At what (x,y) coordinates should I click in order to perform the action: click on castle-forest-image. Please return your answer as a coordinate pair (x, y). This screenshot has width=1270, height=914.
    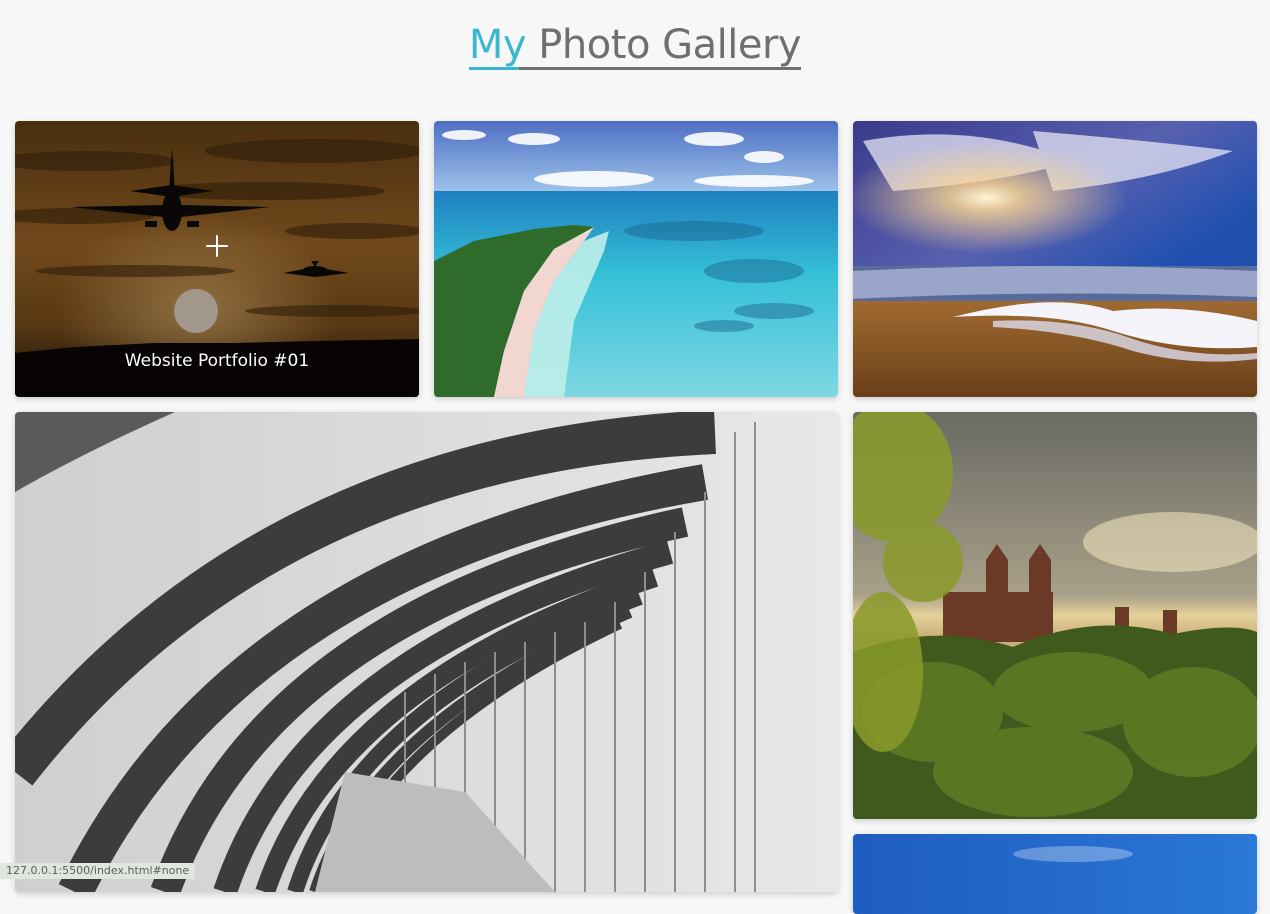
    Looking at the image, I should click on (1055, 615).